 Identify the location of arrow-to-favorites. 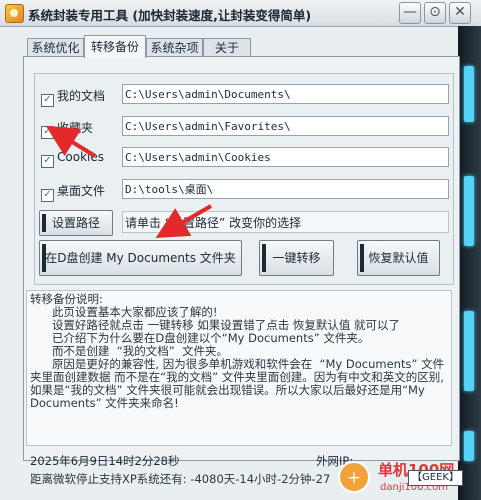
(71, 141).